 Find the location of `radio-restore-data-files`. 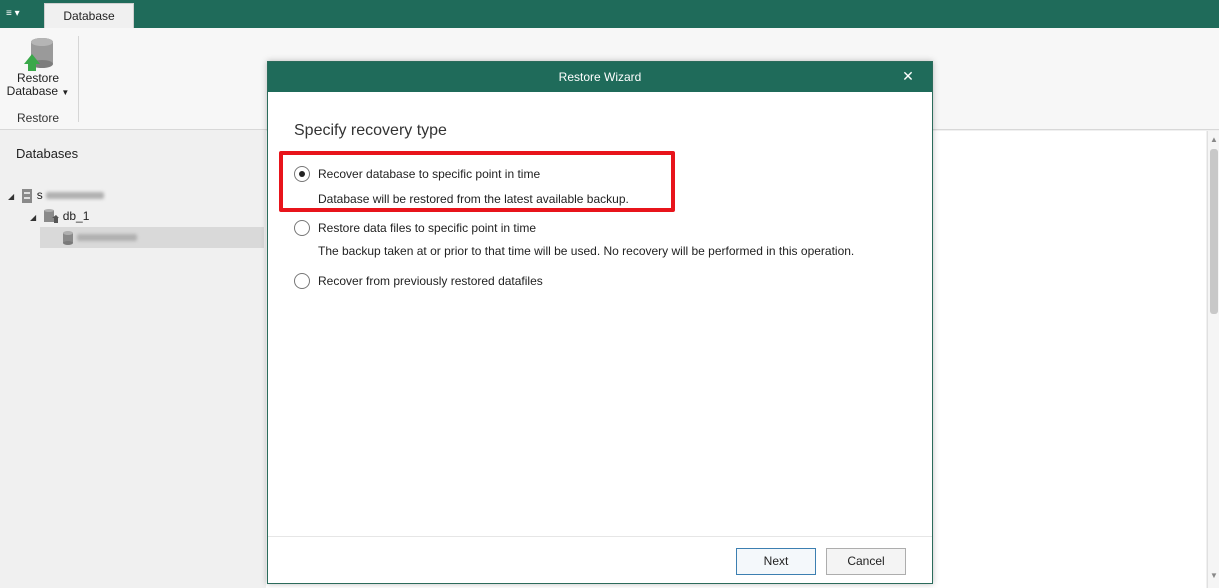

radio-restore-data-files is located at coordinates (302, 228).